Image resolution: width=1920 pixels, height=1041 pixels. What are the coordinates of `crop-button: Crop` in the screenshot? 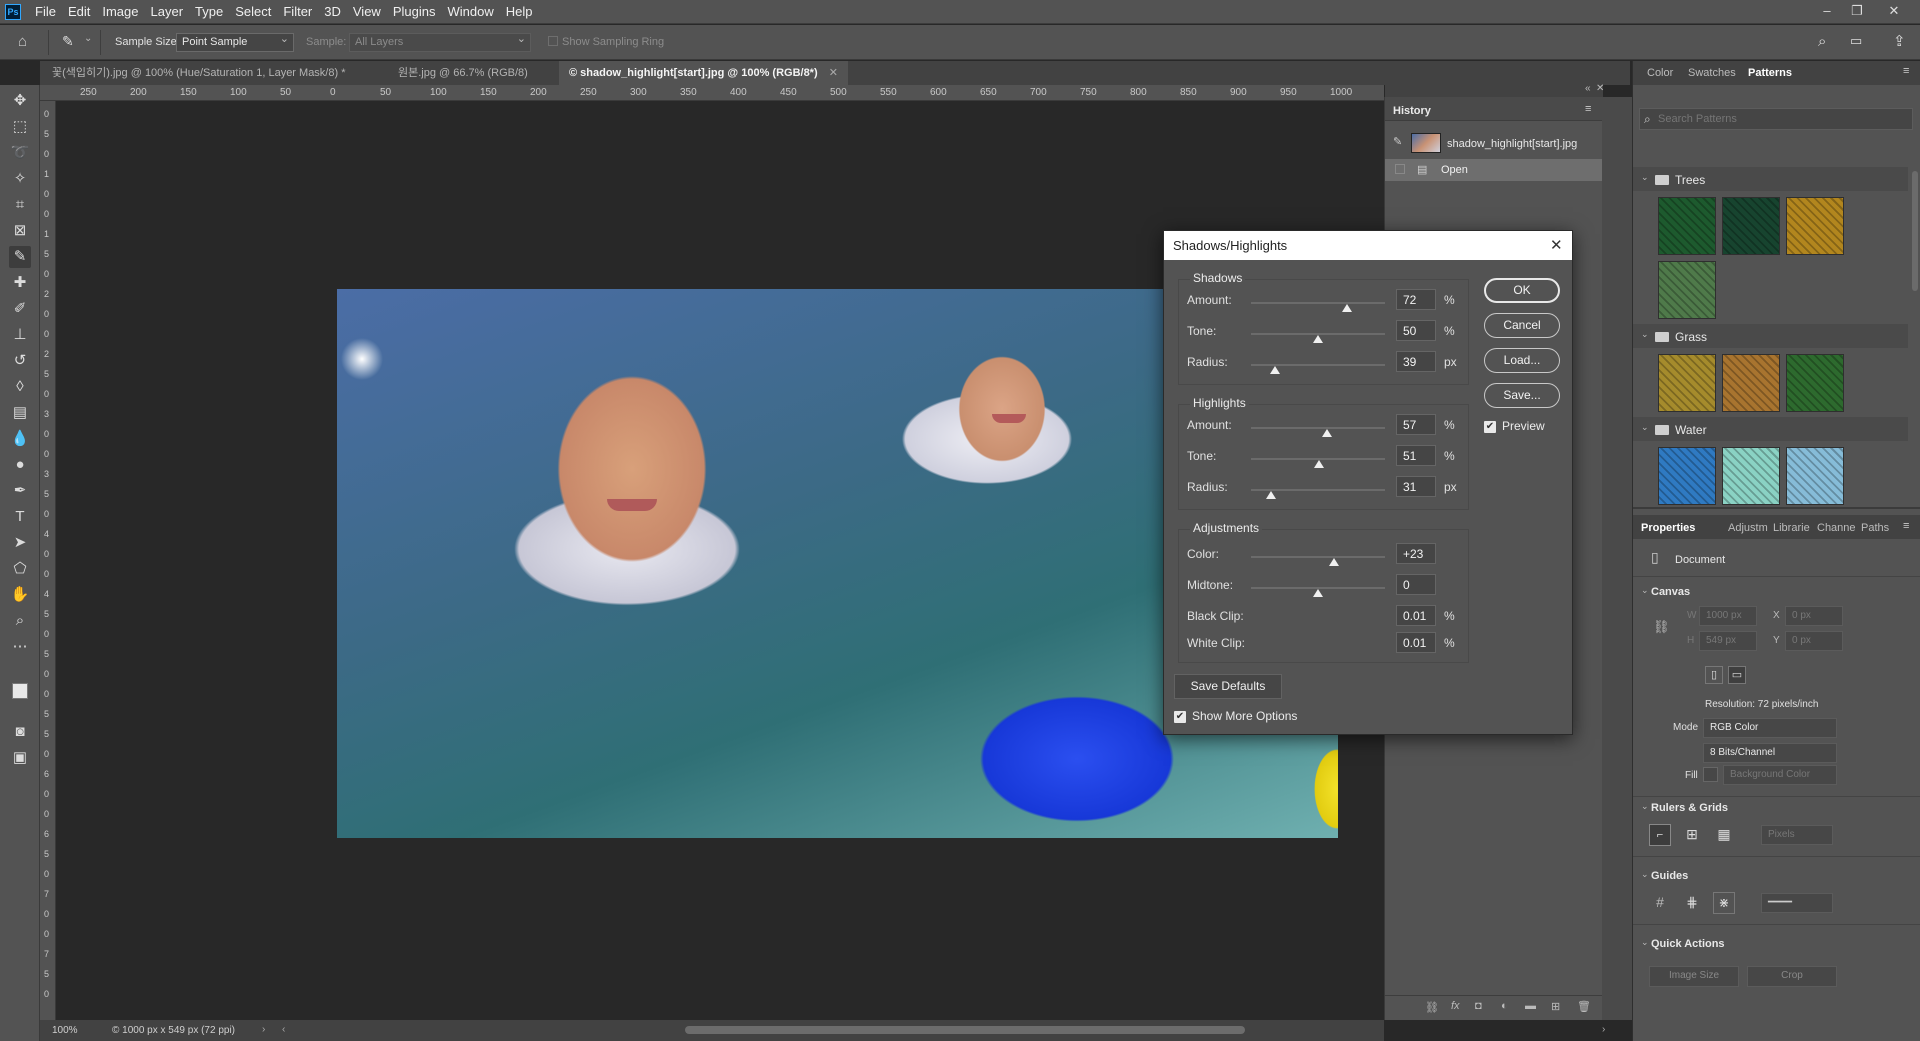 It's located at (1792, 976).